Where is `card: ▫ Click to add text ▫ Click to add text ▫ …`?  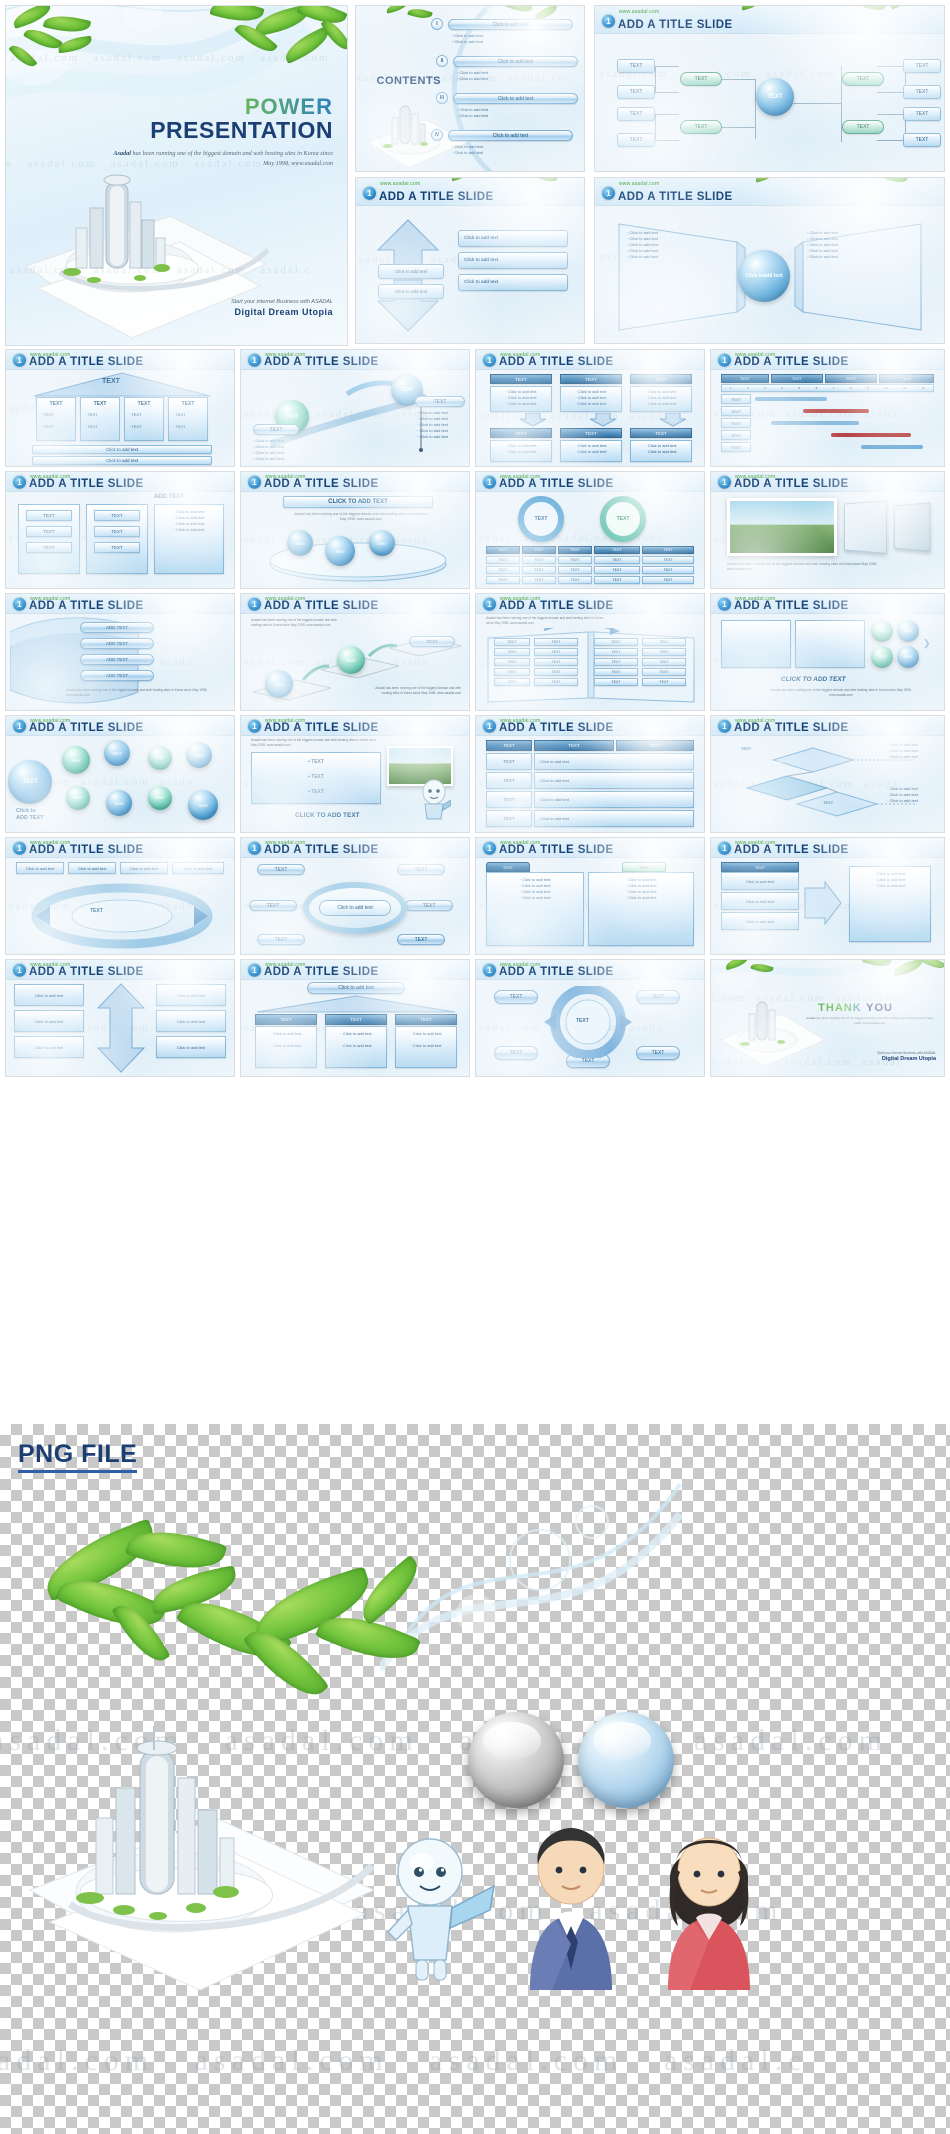
card: ▫ Click to add text ▫ Click to add text ▫ … is located at coordinates (189, 539).